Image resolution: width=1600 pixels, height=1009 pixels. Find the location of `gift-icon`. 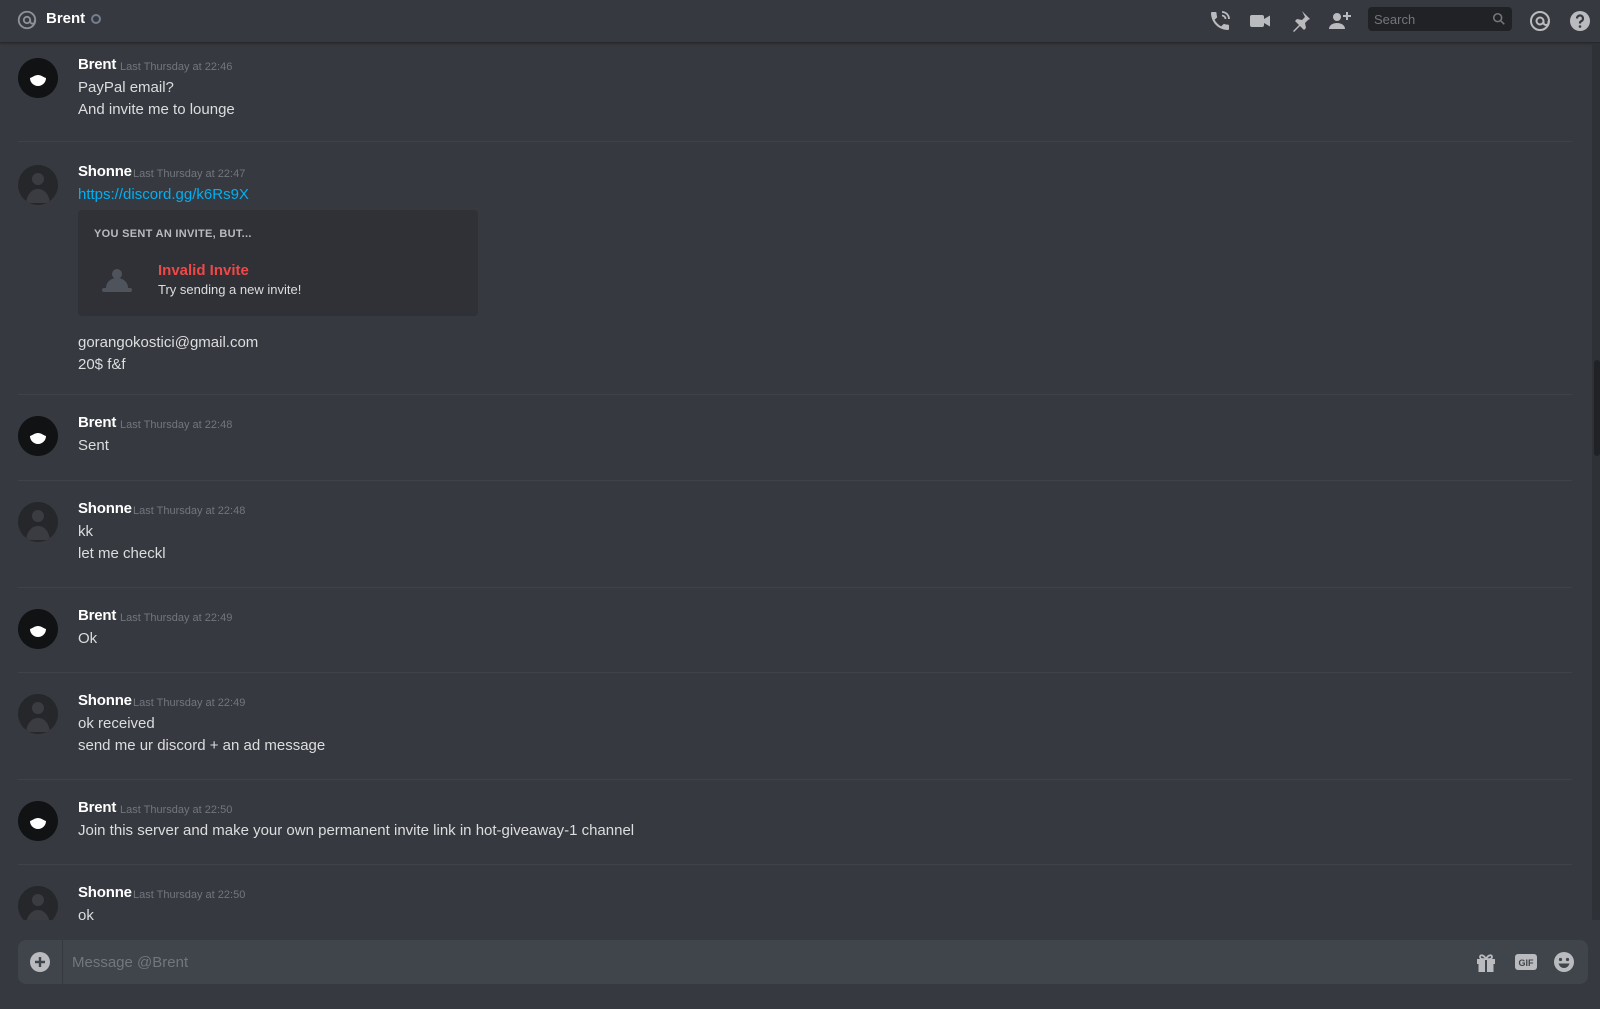

gift-icon is located at coordinates (1486, 962).